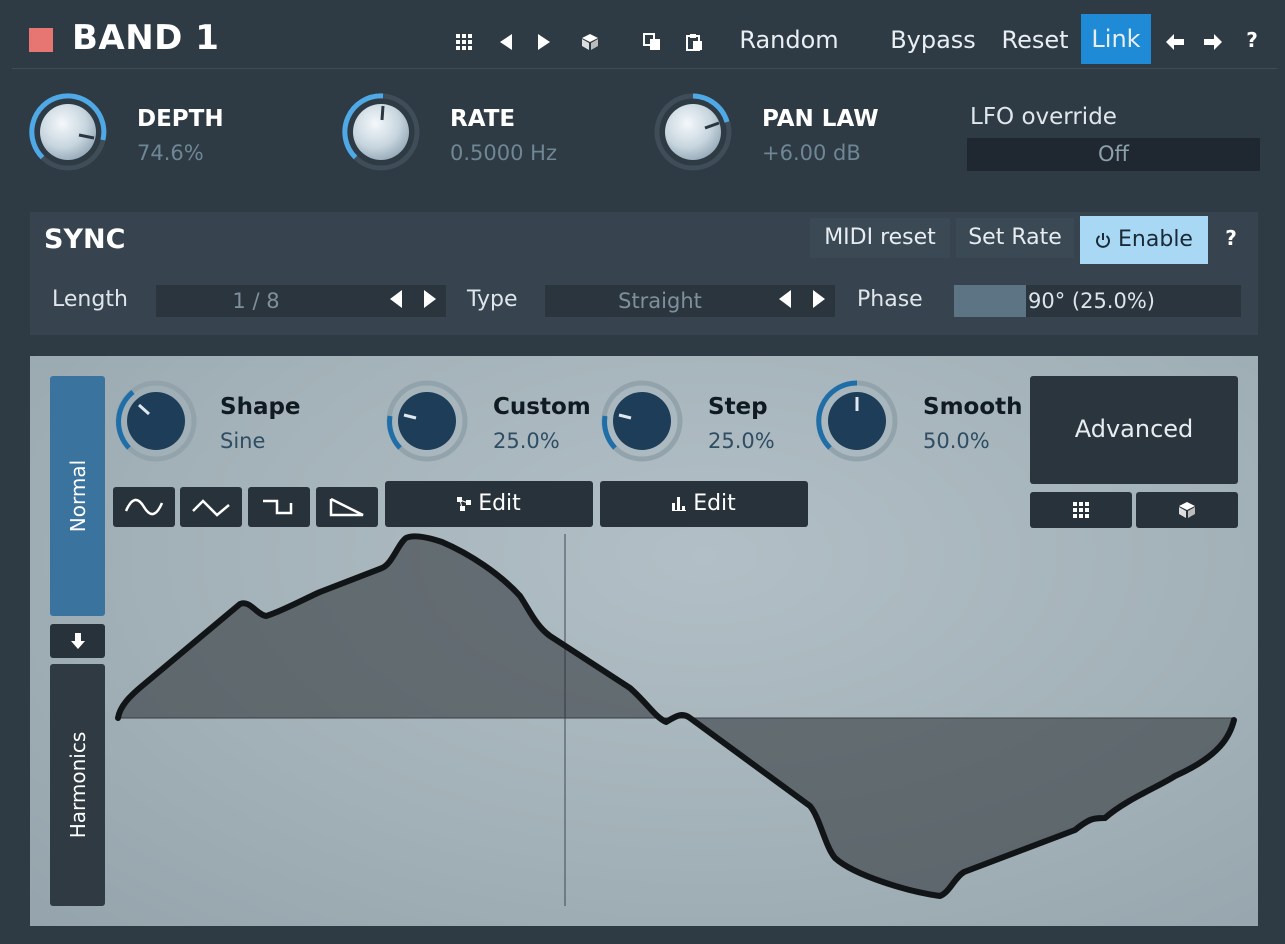  Describe the element at coordinates (90, 299) in the screenshot. I see `length-label: Length` at that location.